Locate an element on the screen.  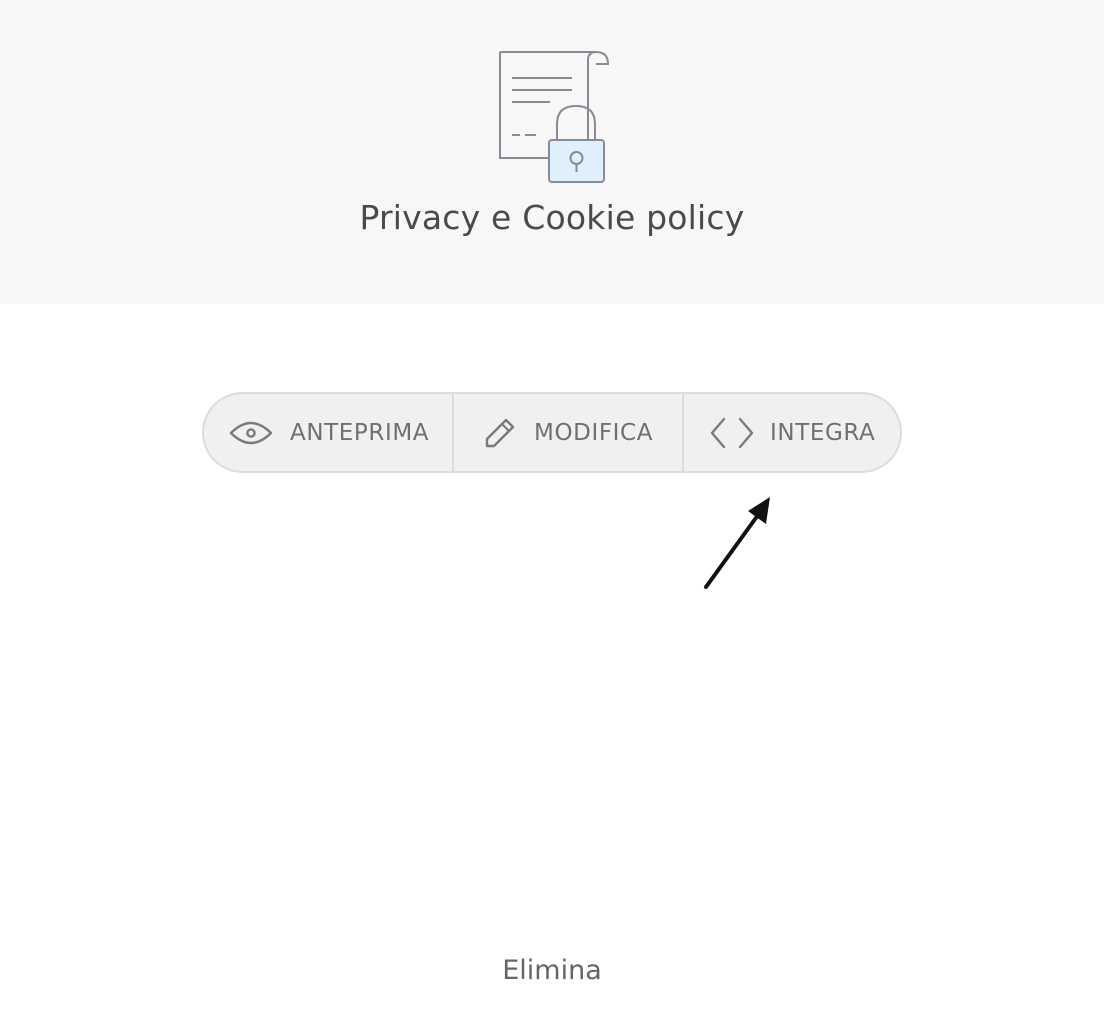
embed-button: INTEGRA is located at coordinates (791, 432).